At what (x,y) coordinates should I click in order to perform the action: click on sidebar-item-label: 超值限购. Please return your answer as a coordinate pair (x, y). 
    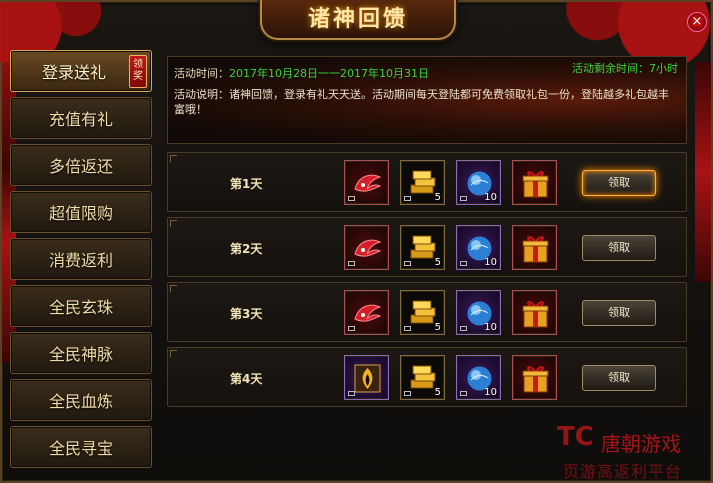
    Looking at the image, I should click on (80, 213).